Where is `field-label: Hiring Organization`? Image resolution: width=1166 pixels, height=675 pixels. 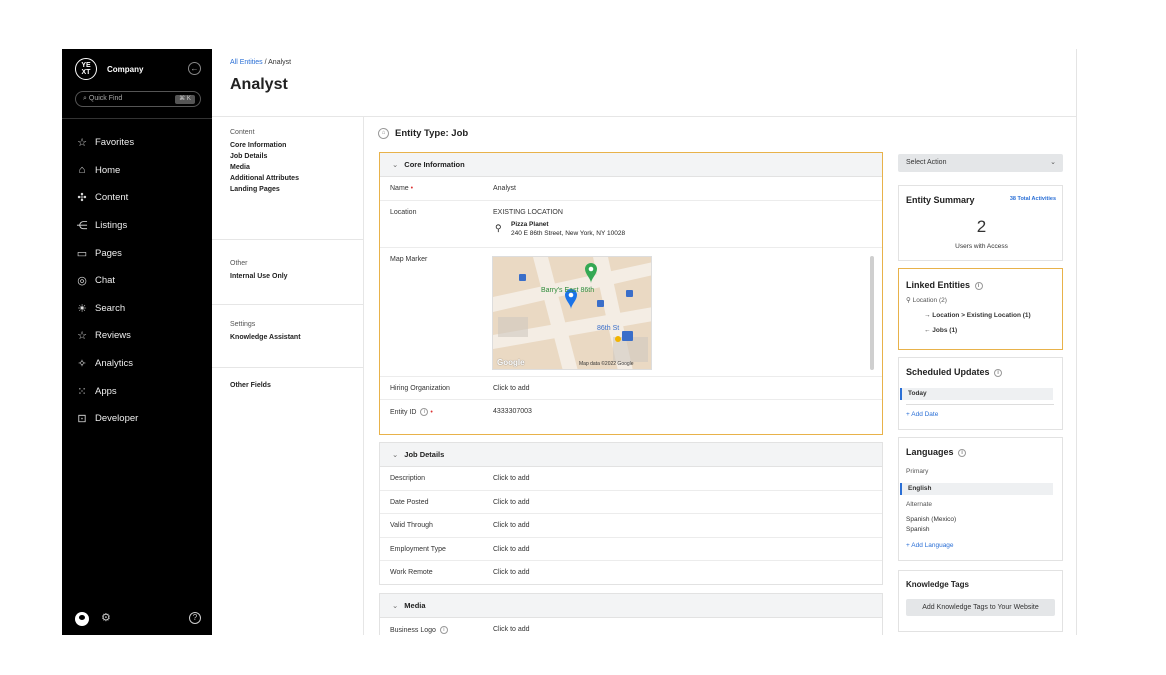
field-label: Hiring Organization is located at coordinates (420, 388).